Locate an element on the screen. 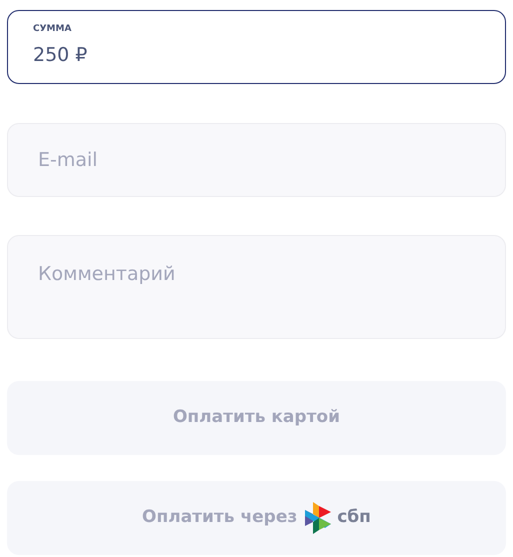 This screenshot has width=513, height=557. pay-via-sbp-button: Оплатить через сбп is located at coordinates (256, 518).